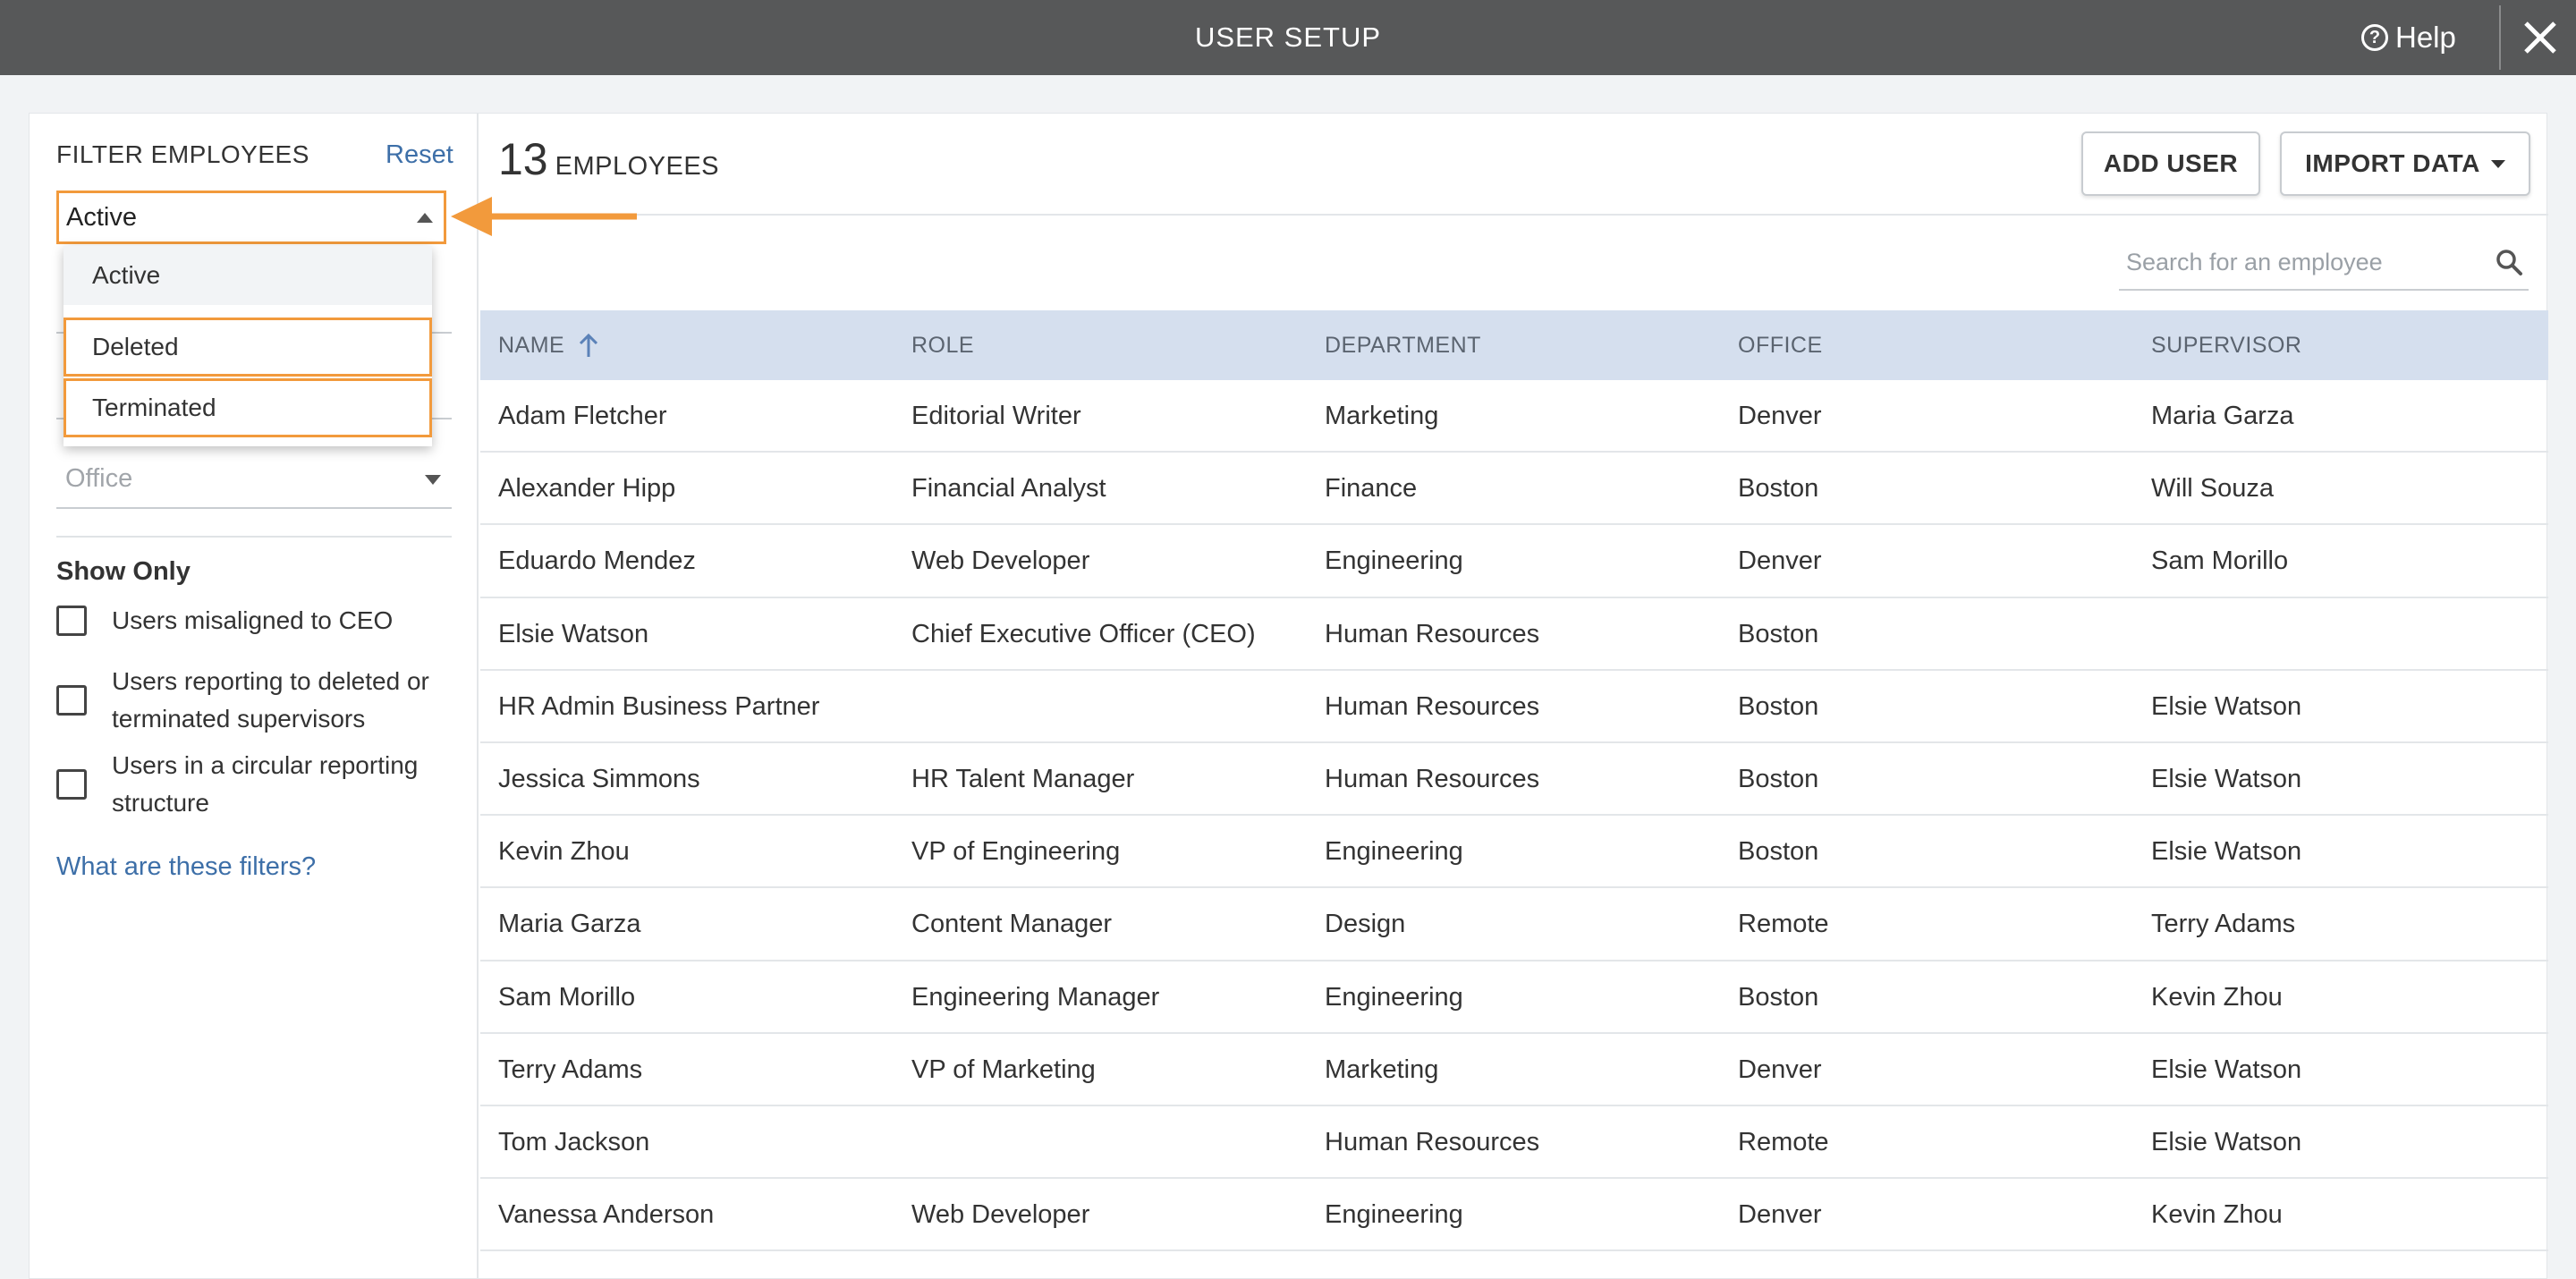 This screenshot has width=2576, height=1279. I want to click on table-cell: Terry Adams, so click(2223, 925).